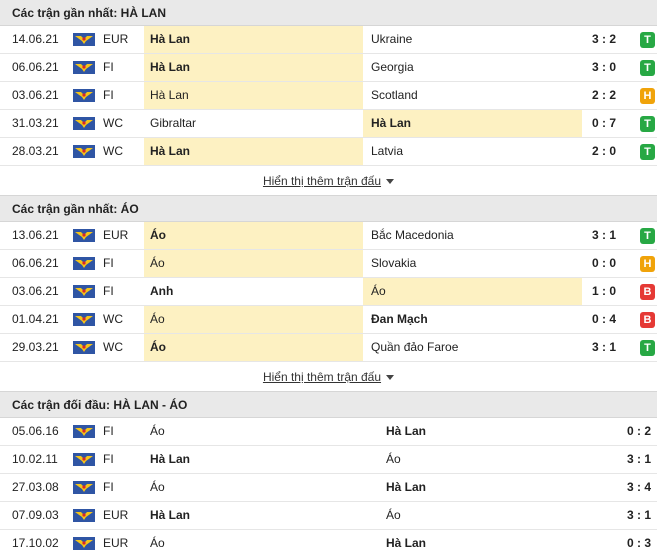  I want to click on h2h-match-row: 17.10.02 EUR Áo Hà Lan 0 : 3, so click(328, 543).